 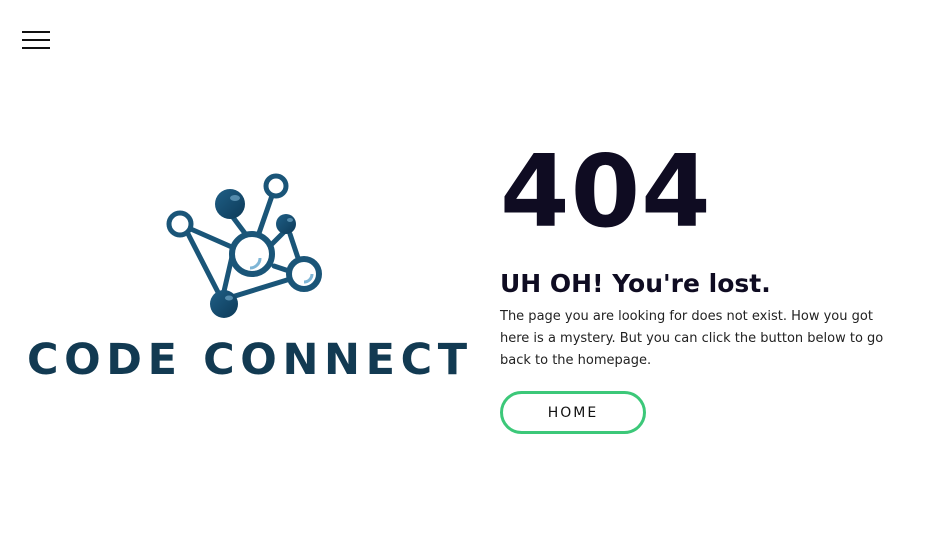 What do you see at coordinates (573, 412) in the screenshot?
I see `home-button: HOME` at bounding box center [573, 412].